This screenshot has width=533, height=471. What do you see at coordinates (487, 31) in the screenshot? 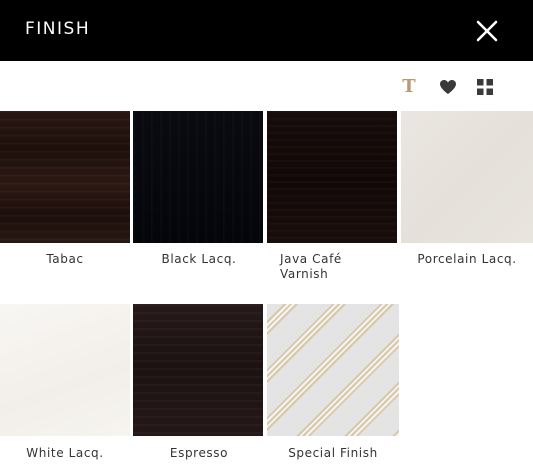
I see `close-icon` at bounding box center [487, 31].